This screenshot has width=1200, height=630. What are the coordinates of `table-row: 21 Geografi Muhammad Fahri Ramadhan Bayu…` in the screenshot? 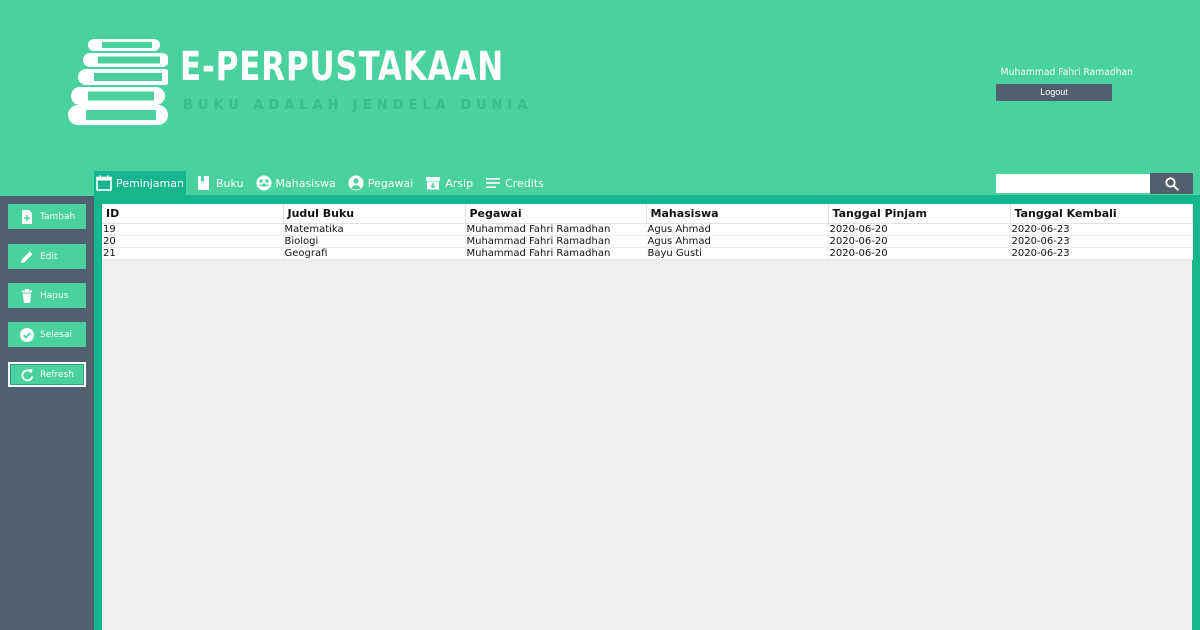 It's located at (647, 253).